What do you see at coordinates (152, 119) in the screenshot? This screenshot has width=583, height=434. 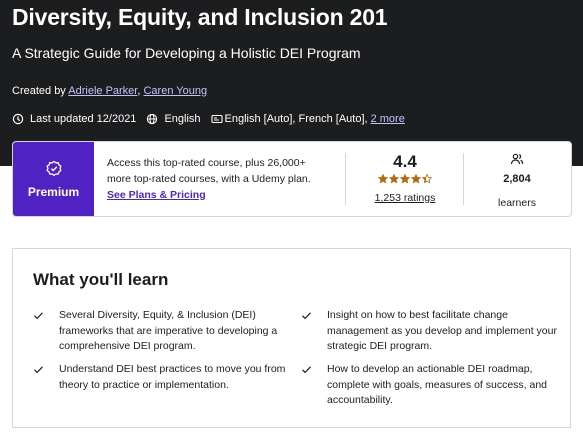 I see `globe-icon` at bounding box center [152, 119].